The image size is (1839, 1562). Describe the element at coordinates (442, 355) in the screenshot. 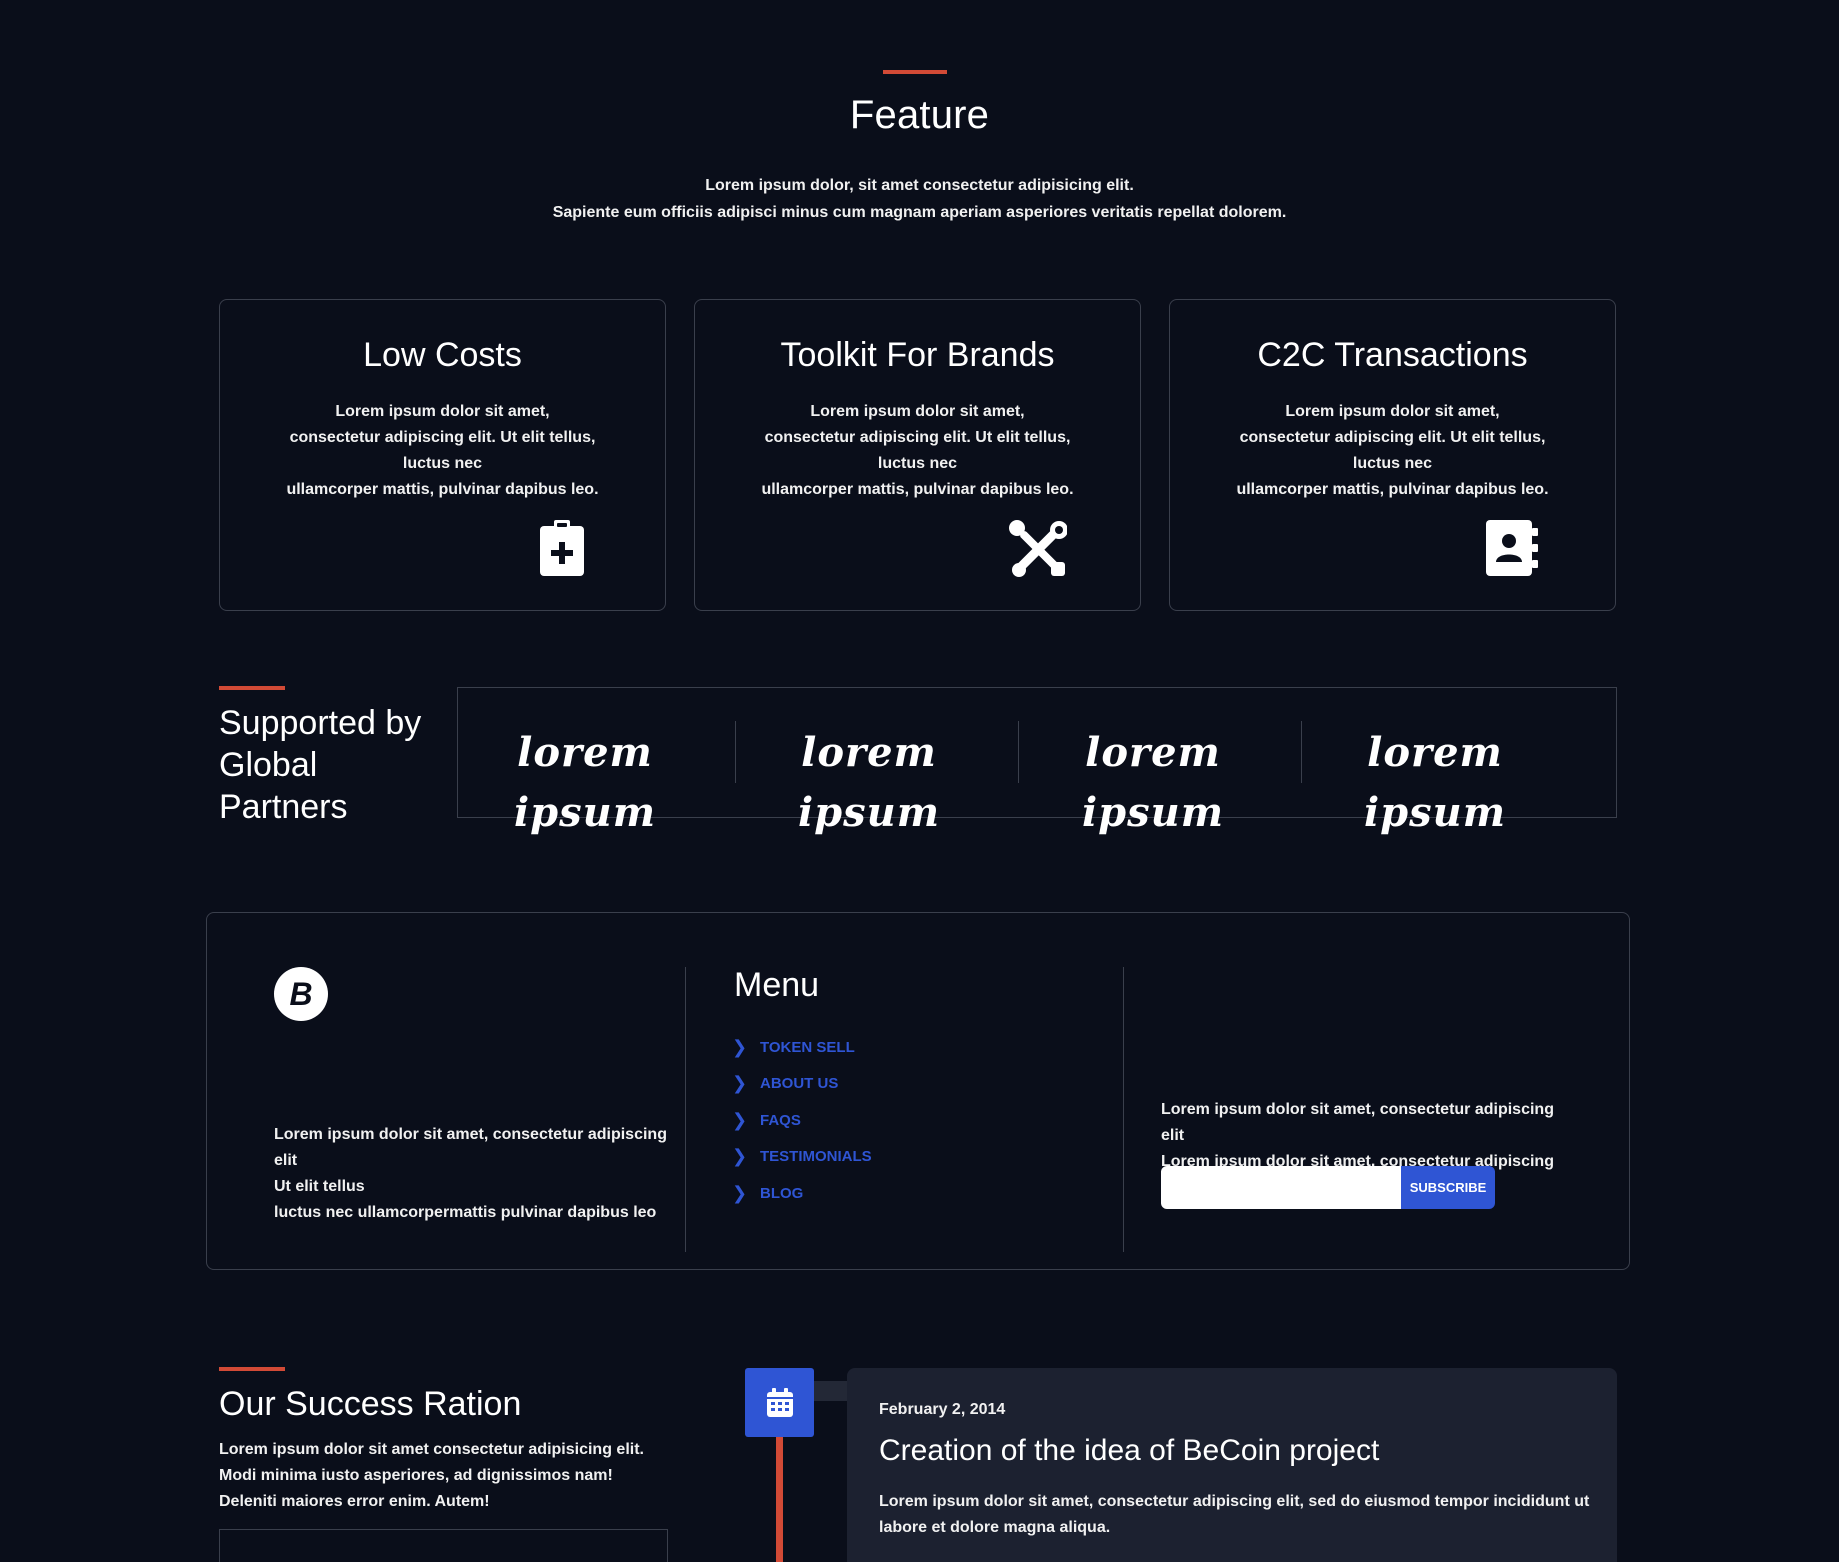

I see `card-title: Low Costs` at that location.